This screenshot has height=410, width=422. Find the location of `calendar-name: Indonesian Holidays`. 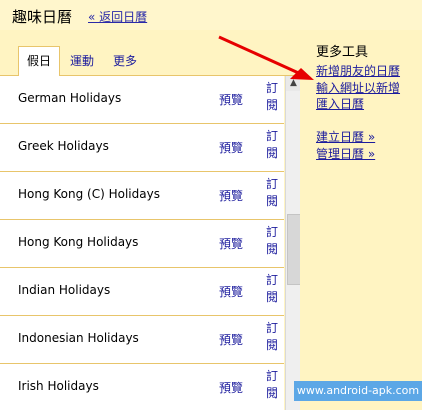

calendar-name: Indonesian Holidays is located at coordinates (78, 338).